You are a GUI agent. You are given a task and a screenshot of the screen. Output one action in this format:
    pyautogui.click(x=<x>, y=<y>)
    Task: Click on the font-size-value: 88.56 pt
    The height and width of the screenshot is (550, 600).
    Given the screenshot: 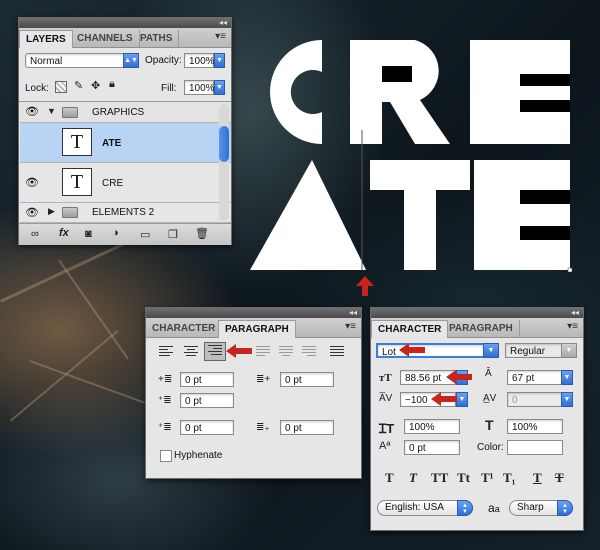 What is the action you would take?
    pyautogui.click(x=423, y=378)
    